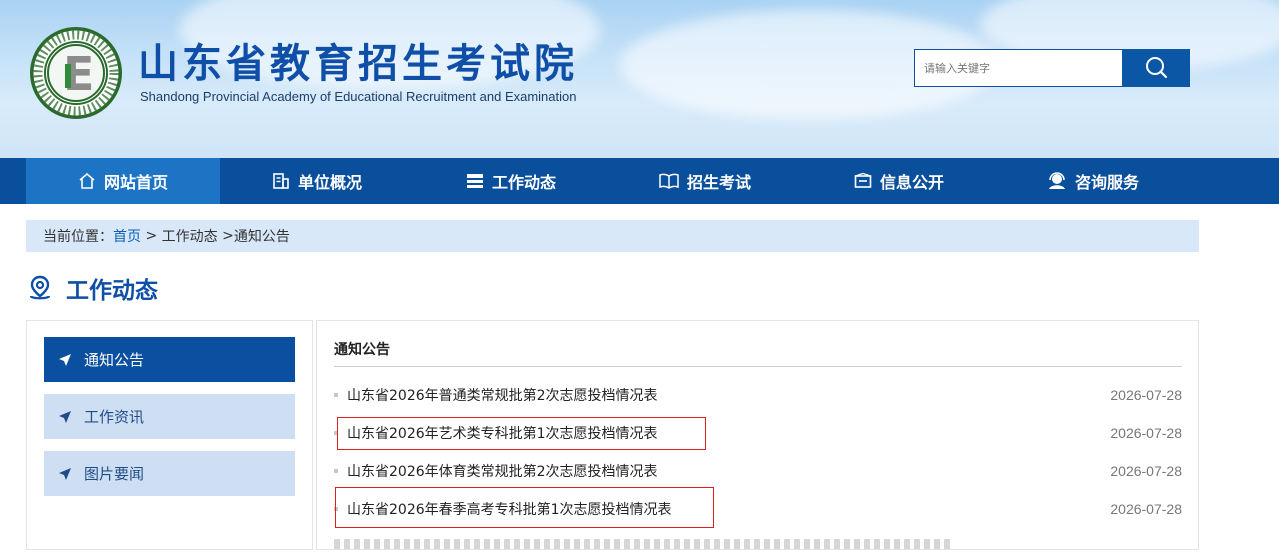  I want to click on nav-item-label: 工作动态, so click(523, 182).